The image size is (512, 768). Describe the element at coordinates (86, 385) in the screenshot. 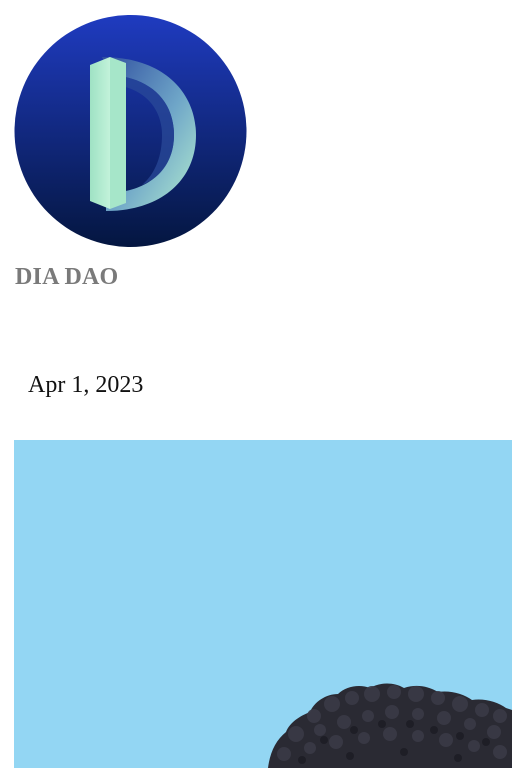

I see `post-date: Apr 1, 2023` at that location.